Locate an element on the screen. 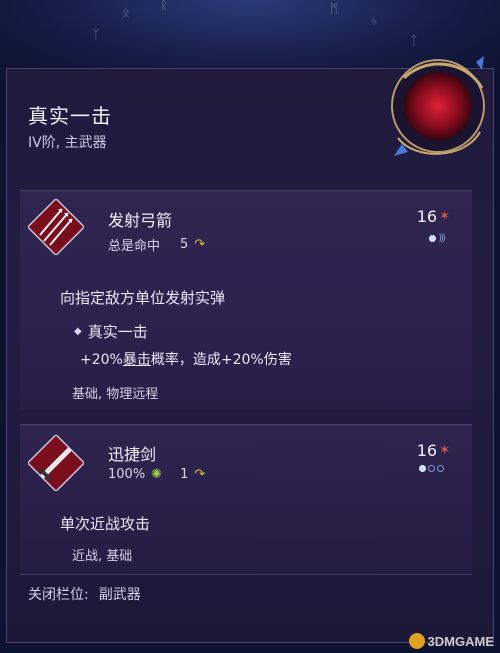 This screenshot has height=653, width=500. weapon-emblem-icon is located at coordinates (438, 106).